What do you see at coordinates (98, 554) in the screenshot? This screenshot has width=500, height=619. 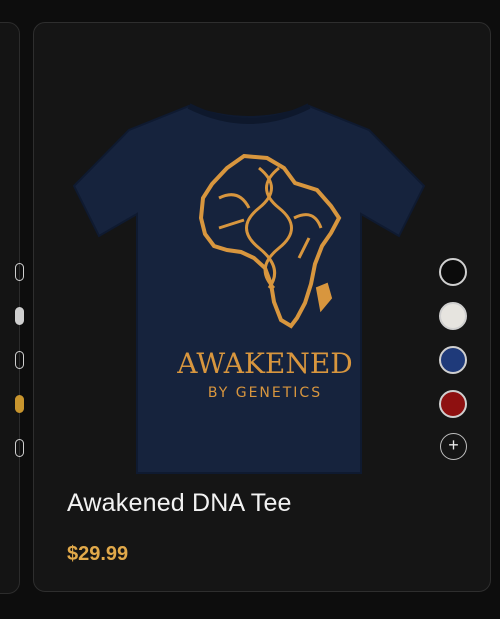 I see `product-price: $29.99` at bounding box center [98, 554].